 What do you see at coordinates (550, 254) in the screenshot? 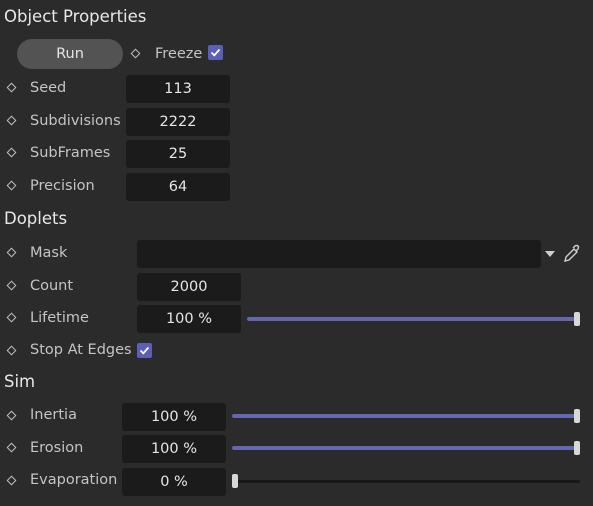
I see `dropdown-arrow-icon` at bounding box center [550, 254].